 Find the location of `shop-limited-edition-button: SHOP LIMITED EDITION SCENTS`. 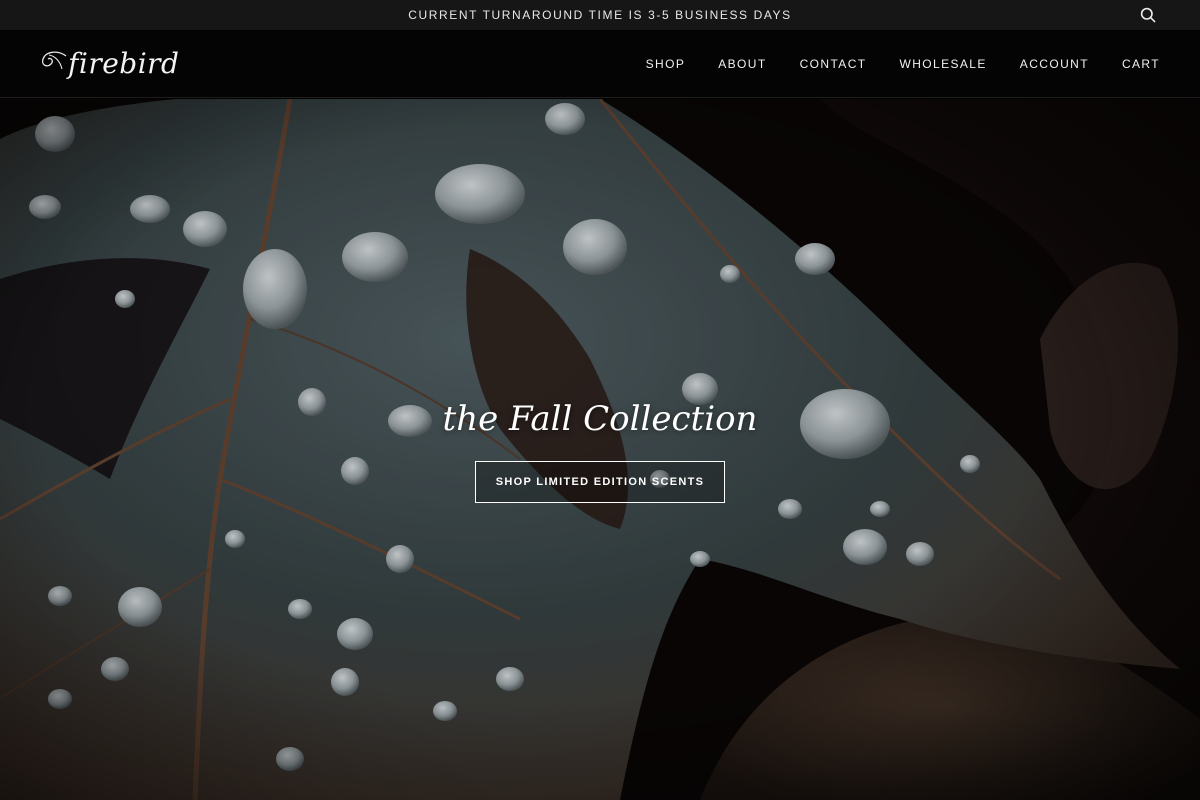

shop-limited-edition-button: SHOP LIMITED EDITION SCENTS is located at coordinates (600, 482).